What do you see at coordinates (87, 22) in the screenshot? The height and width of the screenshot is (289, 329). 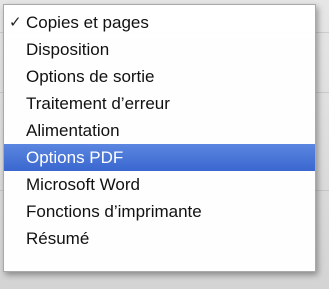 I see `menu-item-label: Copies et pages` at bounding box center [87, 22].